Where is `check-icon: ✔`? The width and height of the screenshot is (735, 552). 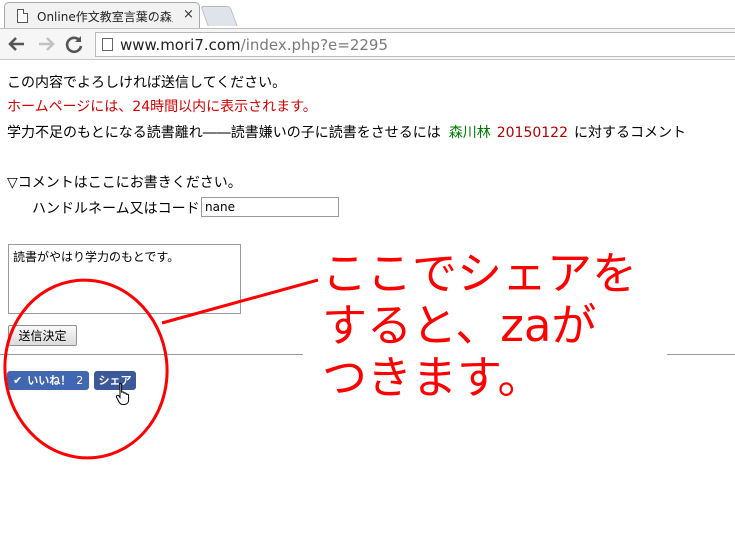
check-icon: ✔ is located at coordinates (18, 380).